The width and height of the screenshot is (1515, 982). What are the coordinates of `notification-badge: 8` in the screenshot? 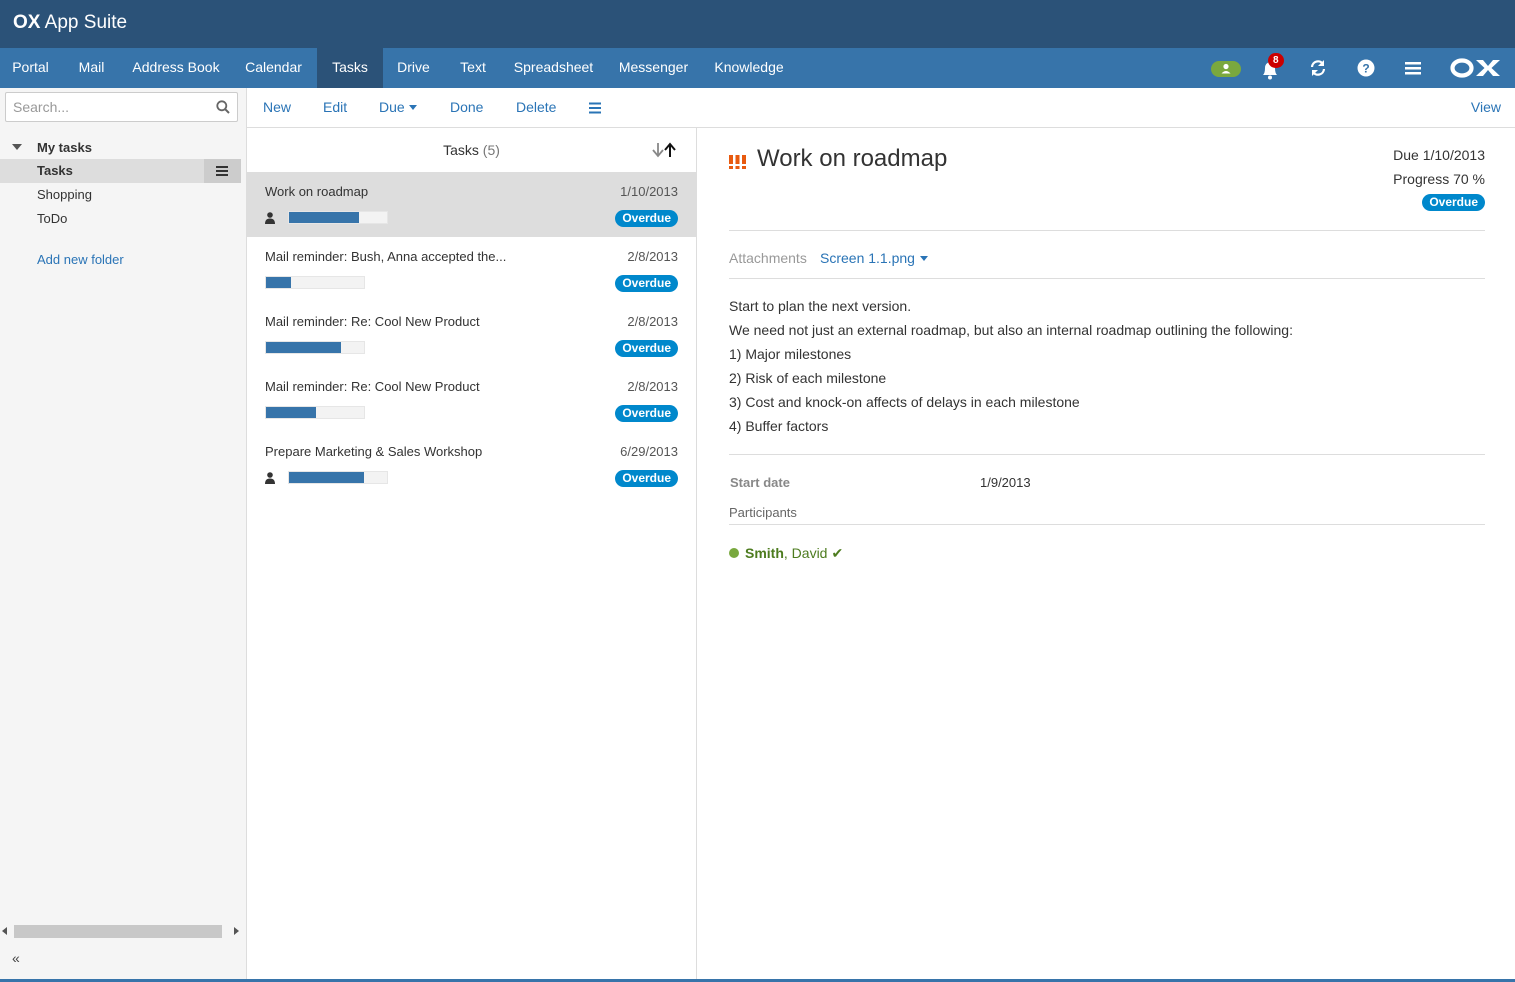 It's located at (1276, 60).